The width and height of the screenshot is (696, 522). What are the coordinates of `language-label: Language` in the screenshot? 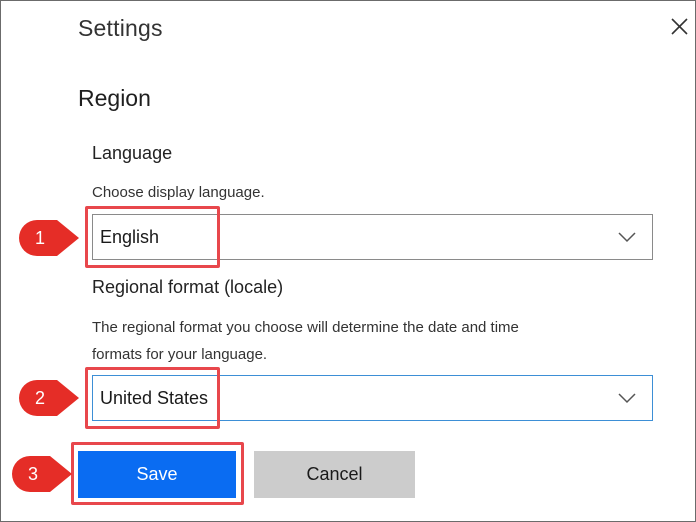 It's located at (132, 153).